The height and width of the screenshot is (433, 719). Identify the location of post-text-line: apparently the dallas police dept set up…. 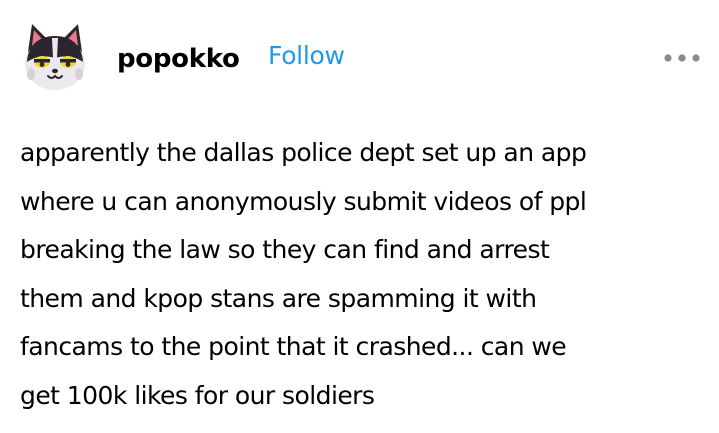
(303, 152).